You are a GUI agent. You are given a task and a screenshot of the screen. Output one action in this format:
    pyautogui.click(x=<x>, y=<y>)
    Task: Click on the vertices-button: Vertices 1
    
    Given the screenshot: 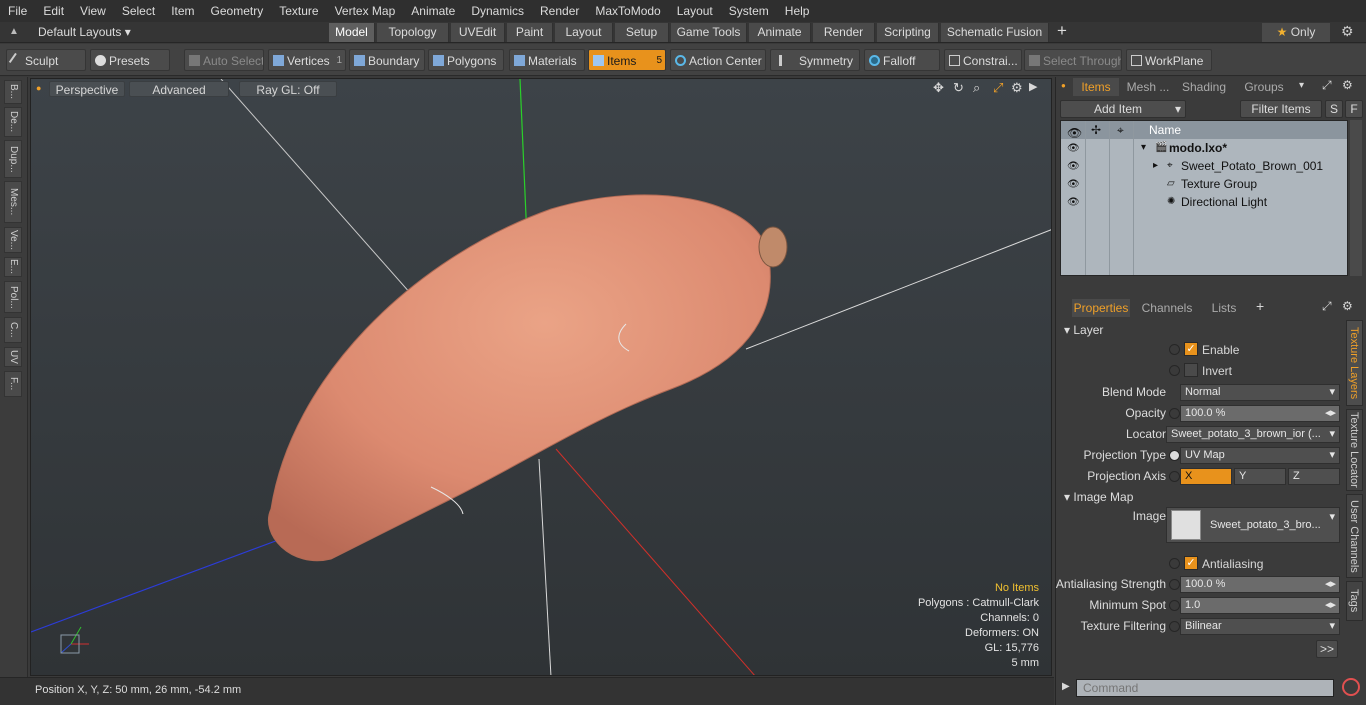 What is the action you would take?
    pyautogui.click(x=307, y=60)
    